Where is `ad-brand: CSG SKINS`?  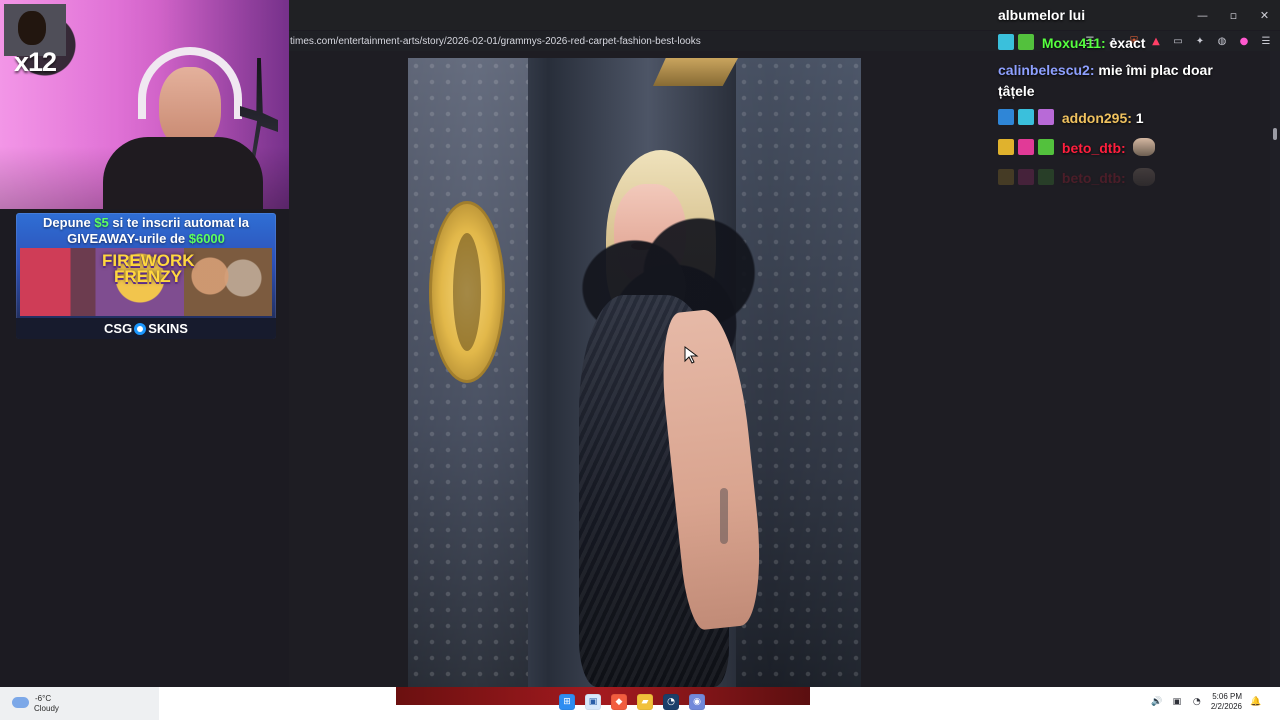 ad-brand: CSG SKINS is located at coordinates (146, 328).